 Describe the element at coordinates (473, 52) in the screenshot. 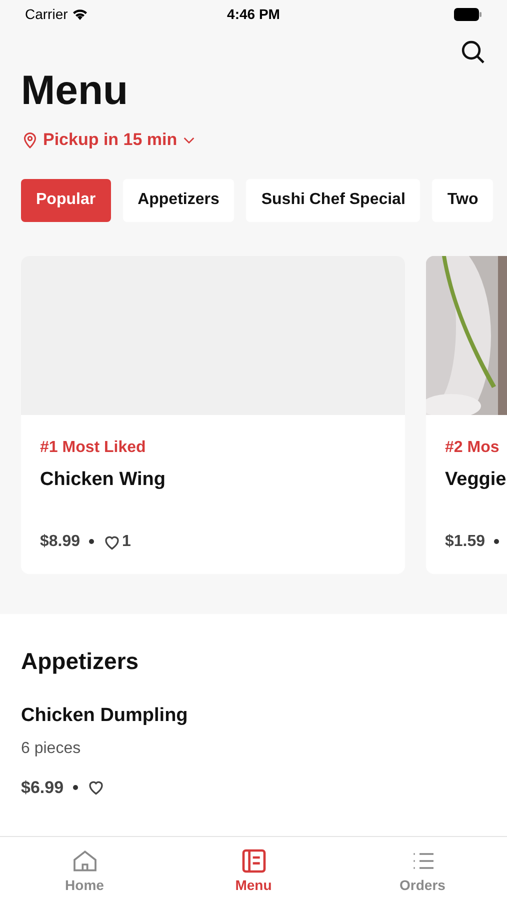

I see `search-icon` at that location.